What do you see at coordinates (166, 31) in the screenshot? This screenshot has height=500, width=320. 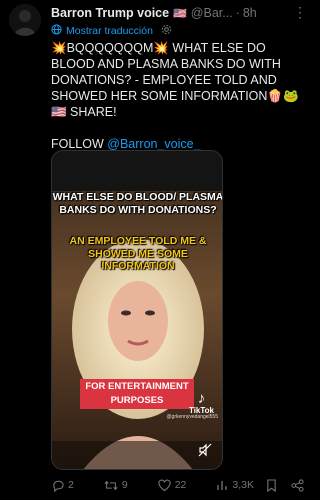 I see `gear-icon` at bounding box center [166, 31].